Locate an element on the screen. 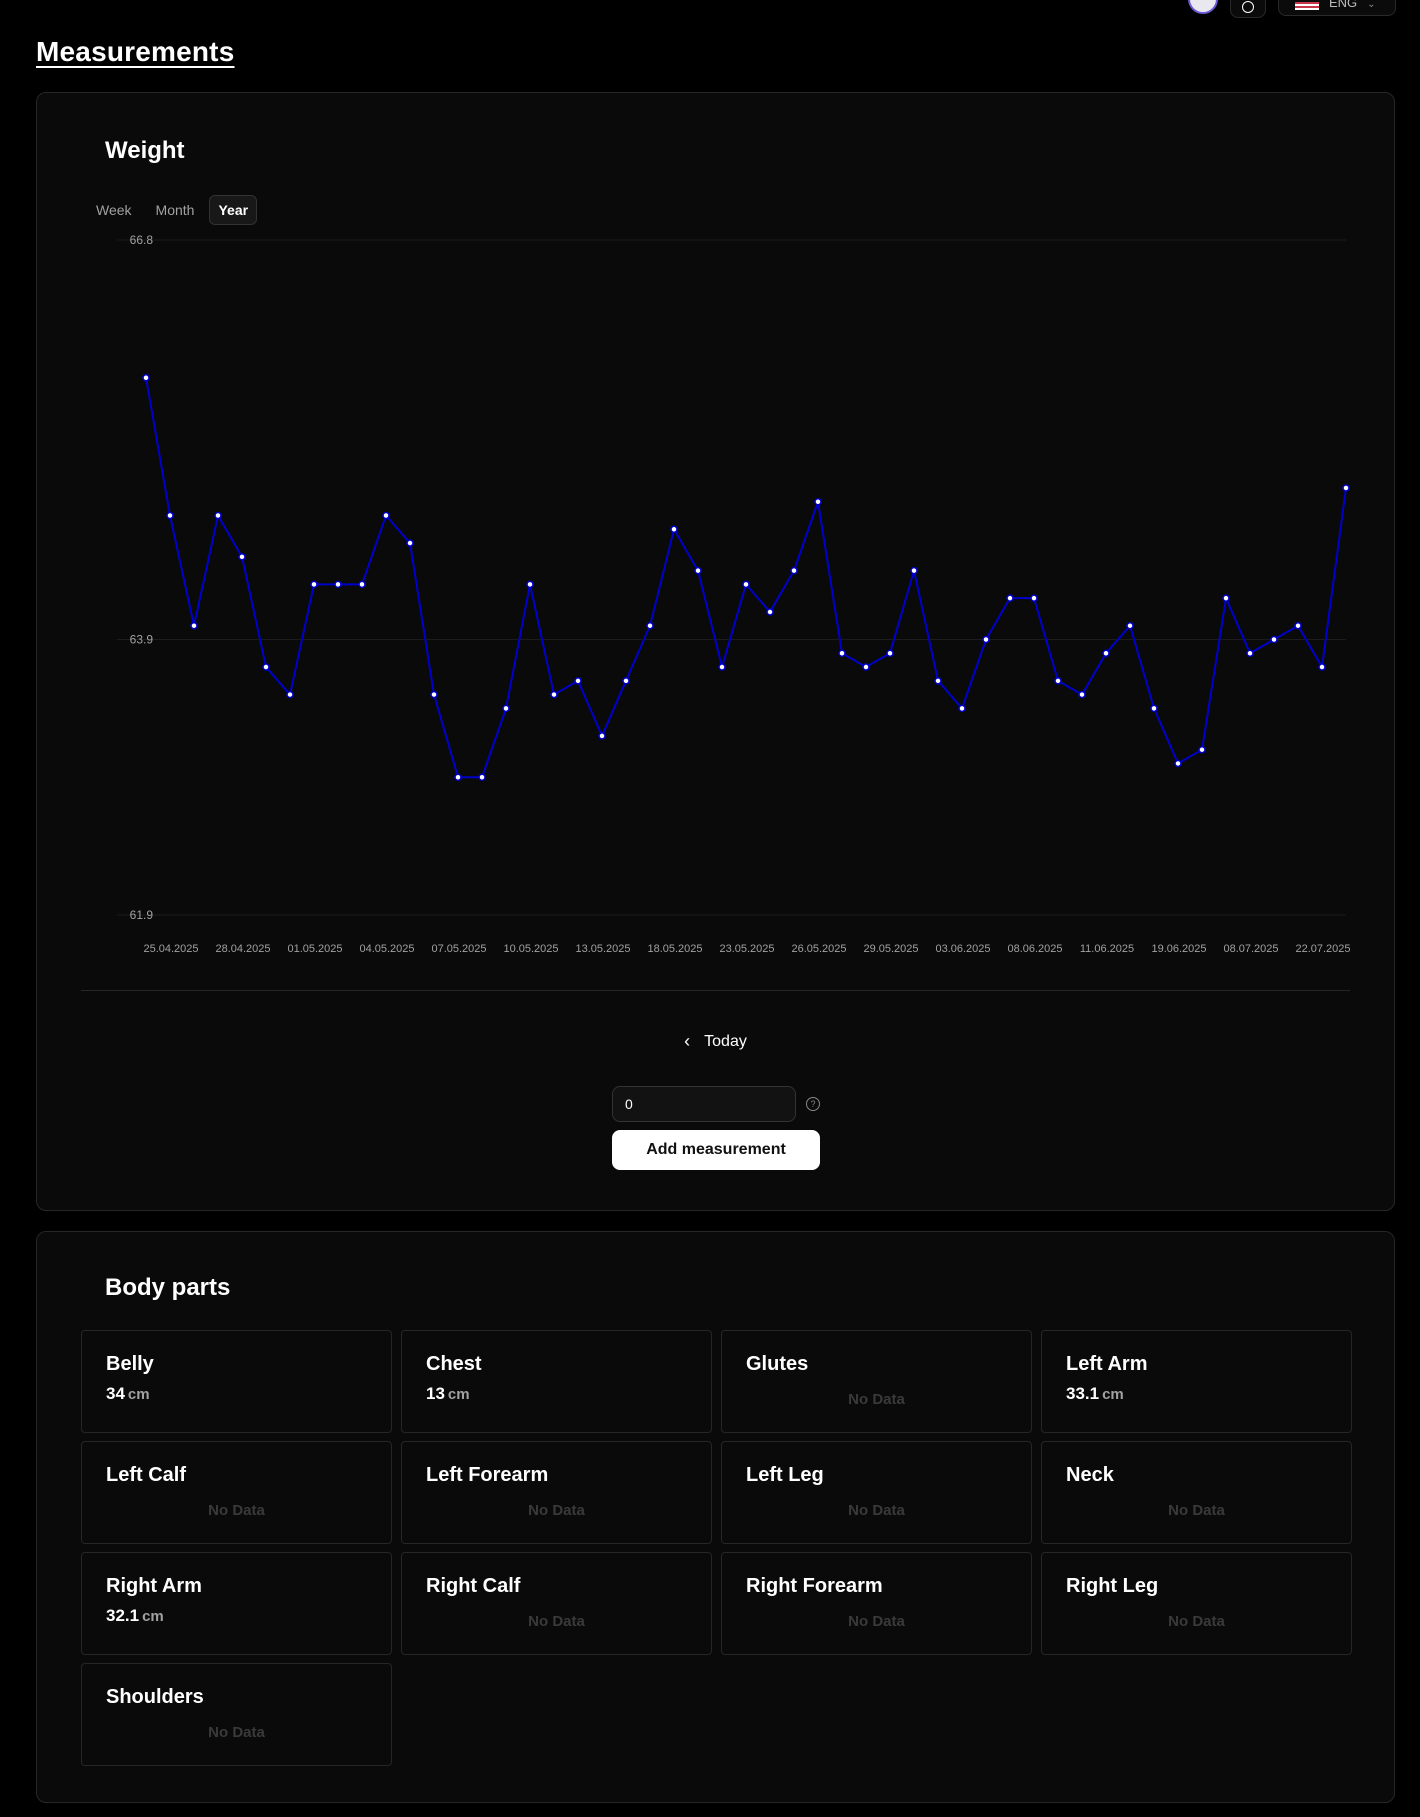  weight-title: Weight is located at coordinates (145, 150).